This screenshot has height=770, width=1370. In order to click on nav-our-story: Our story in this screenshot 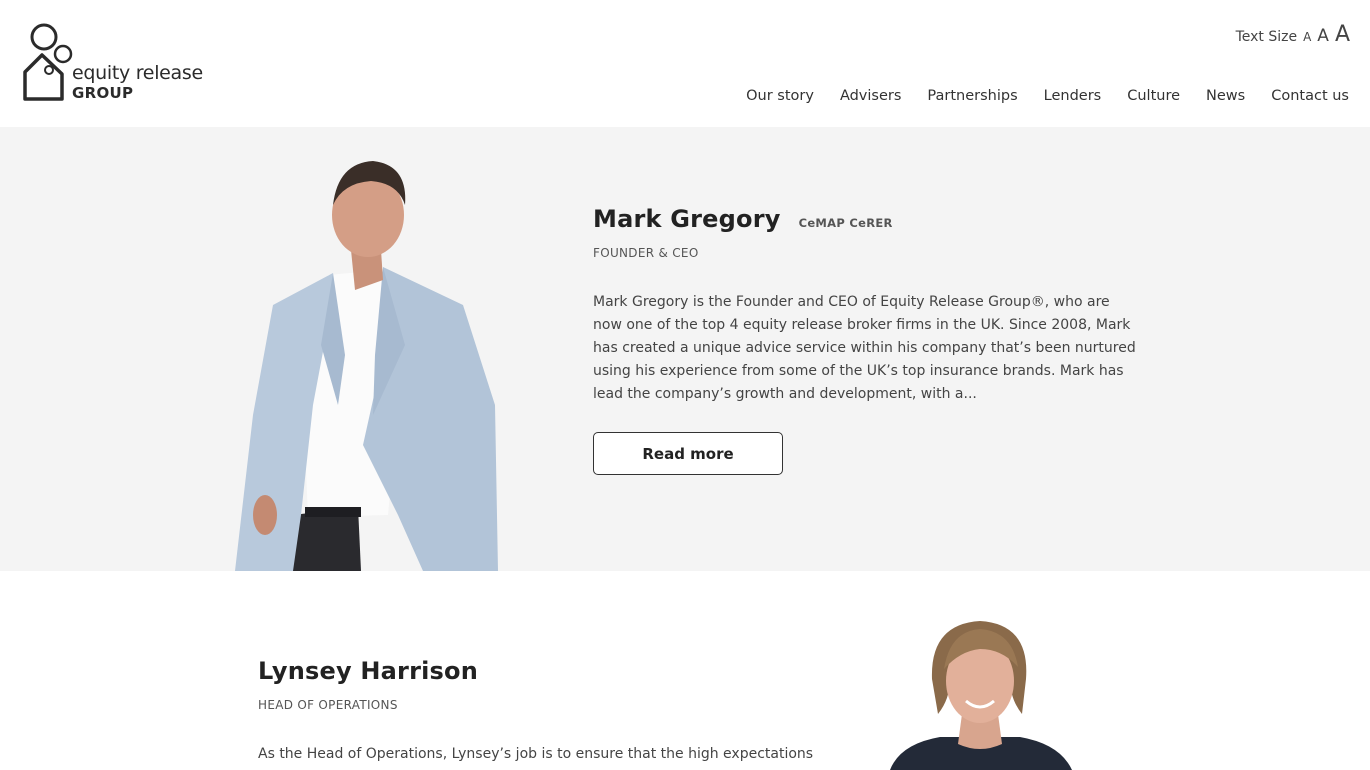, I will do `click(780, 96)`.